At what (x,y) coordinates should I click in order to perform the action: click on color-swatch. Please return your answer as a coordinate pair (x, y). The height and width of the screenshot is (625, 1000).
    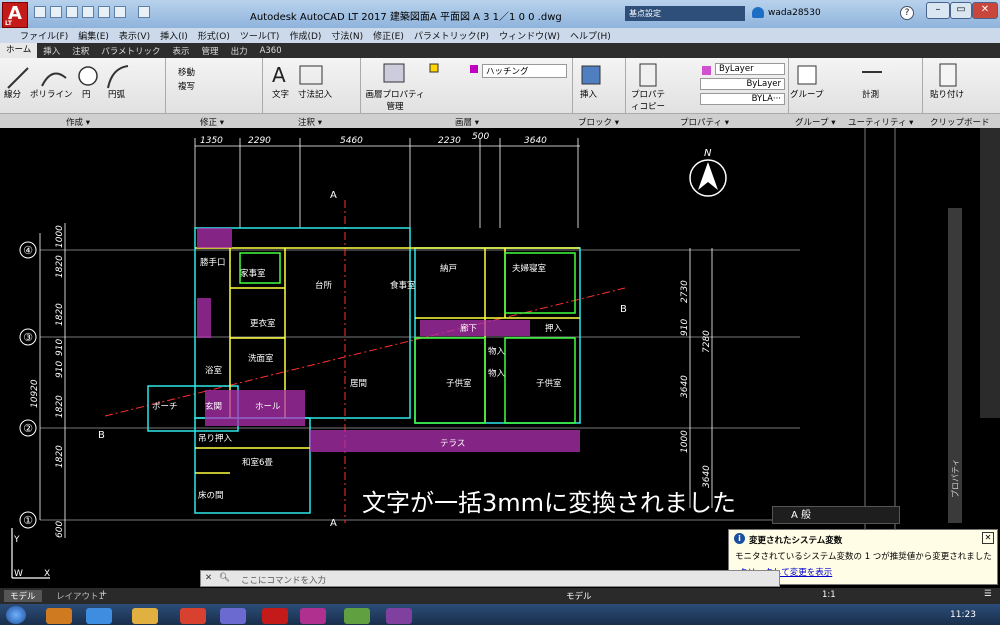
    Looking at the image, I should click on (706, 70).